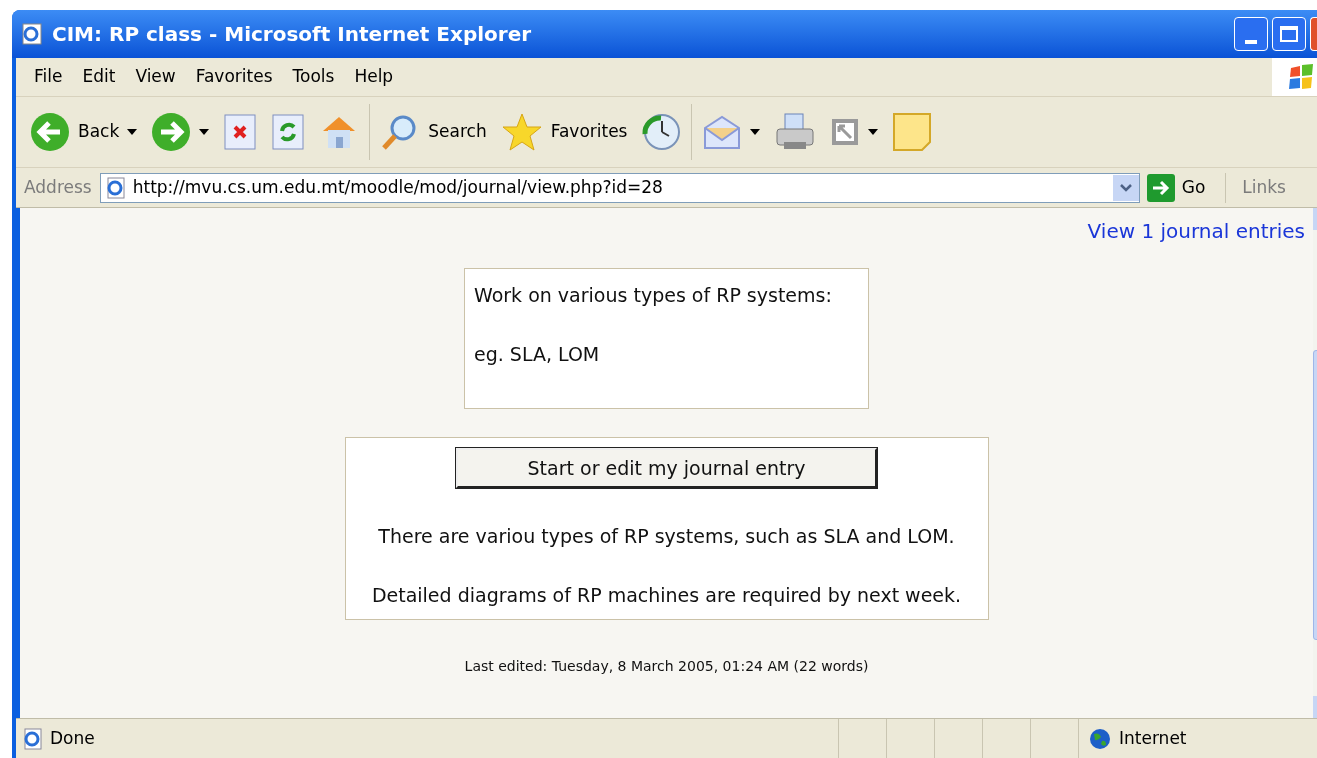  Describe the element at coordinates (1264, 187) in the screenshot. I see `links-button: Links` at that location.